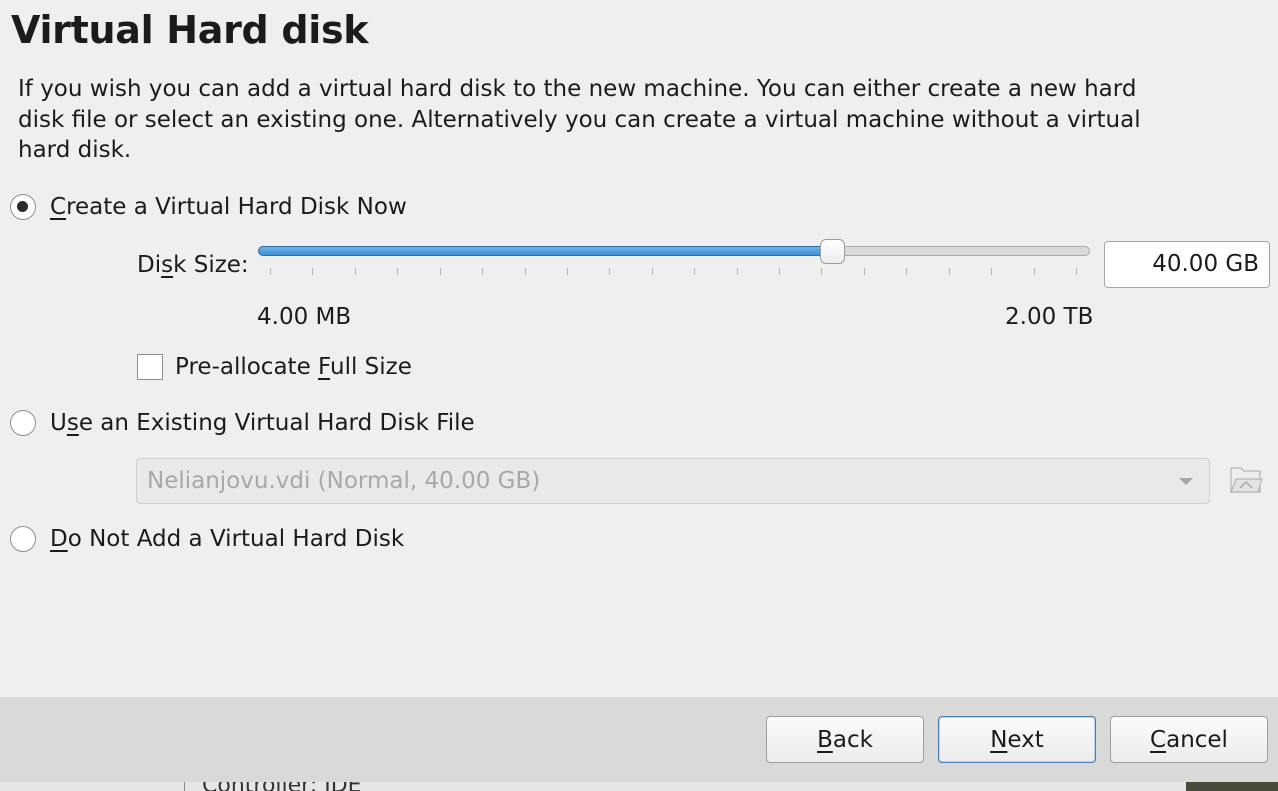 The height and width of the screenshot is (791, 1278). What do you see at coordinates (1186, 481) in the screenshot?
I see `chevron-down-icon` at bounding box center [1186, 481].